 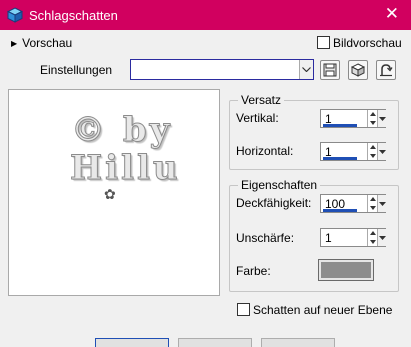 What do you see at coordinates (261, 100) in the screenshot?
I see `offset-group-title: Versatz` at bounding box center [261, 100].